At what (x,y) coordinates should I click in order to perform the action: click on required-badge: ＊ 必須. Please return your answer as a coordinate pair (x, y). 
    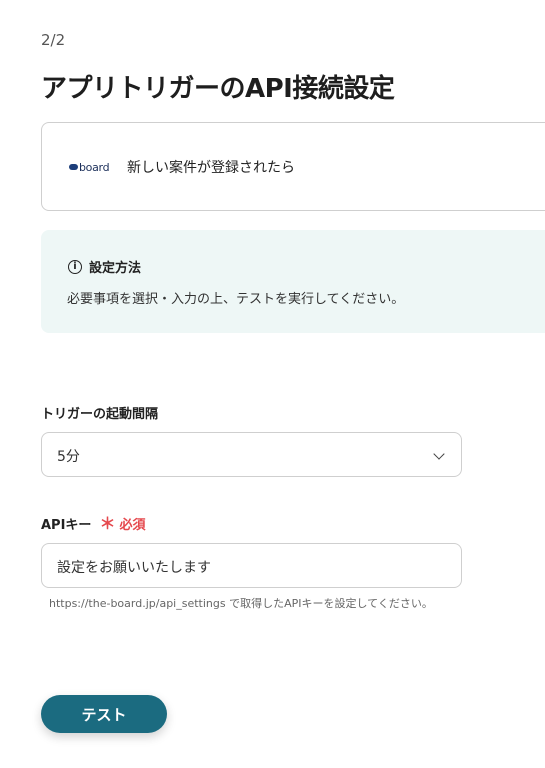
    Looking at the image, I should click on (122, 523).